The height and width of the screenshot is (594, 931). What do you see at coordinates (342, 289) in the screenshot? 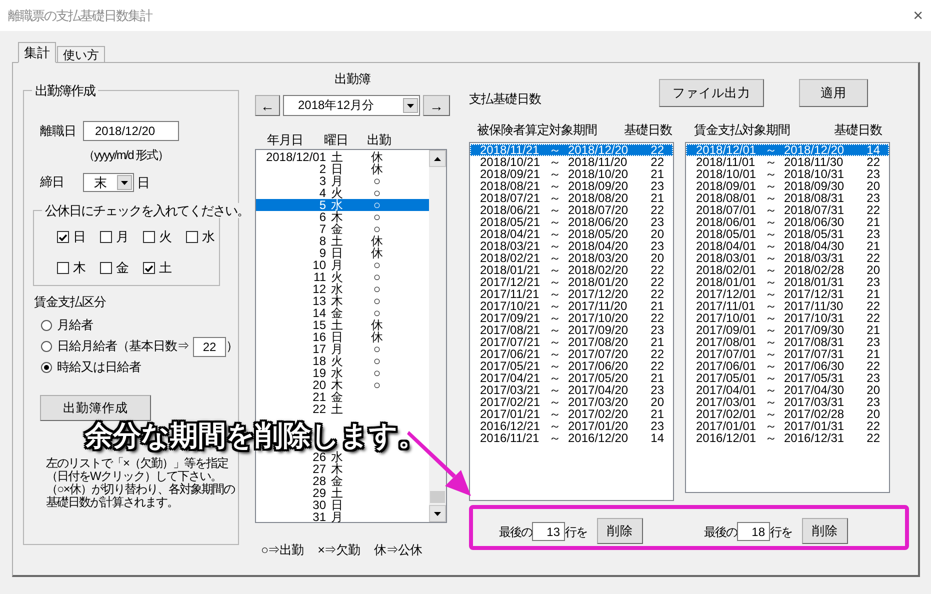
I see `day-row: 12 水 ○` at bounding box center [342, 289].